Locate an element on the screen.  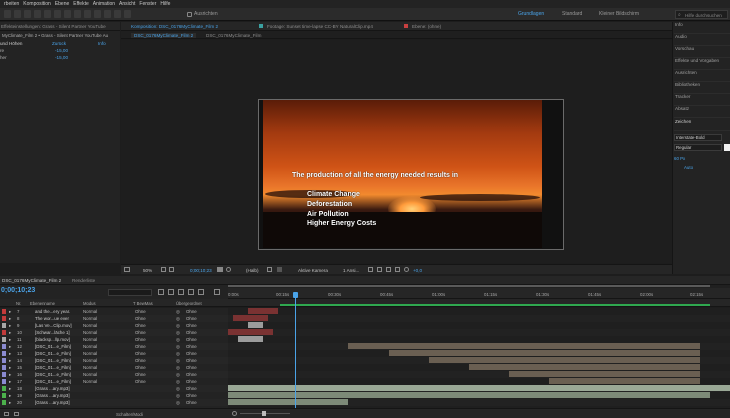
layer-row: ▸ 10 [Schwar...läche 1] Normal Ohne ◎ Ohne is located at coordinates (114, 332).